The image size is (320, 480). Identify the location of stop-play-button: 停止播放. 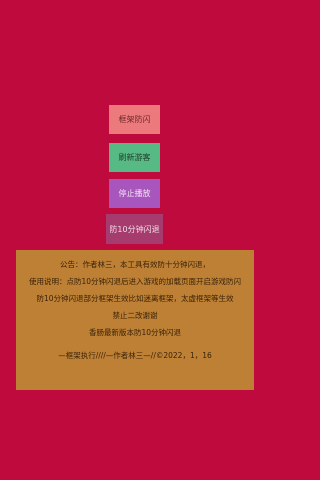
(134, 193).